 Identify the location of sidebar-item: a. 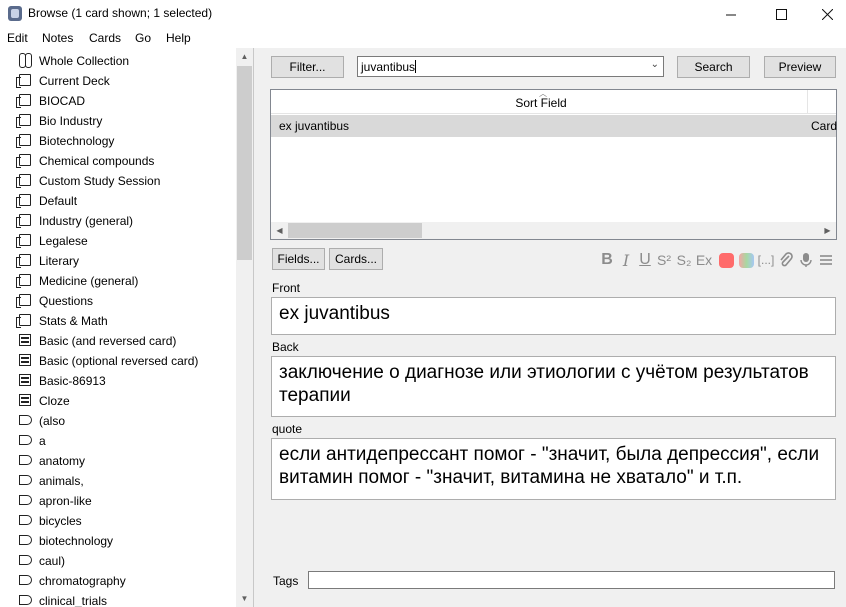
(118, 440).